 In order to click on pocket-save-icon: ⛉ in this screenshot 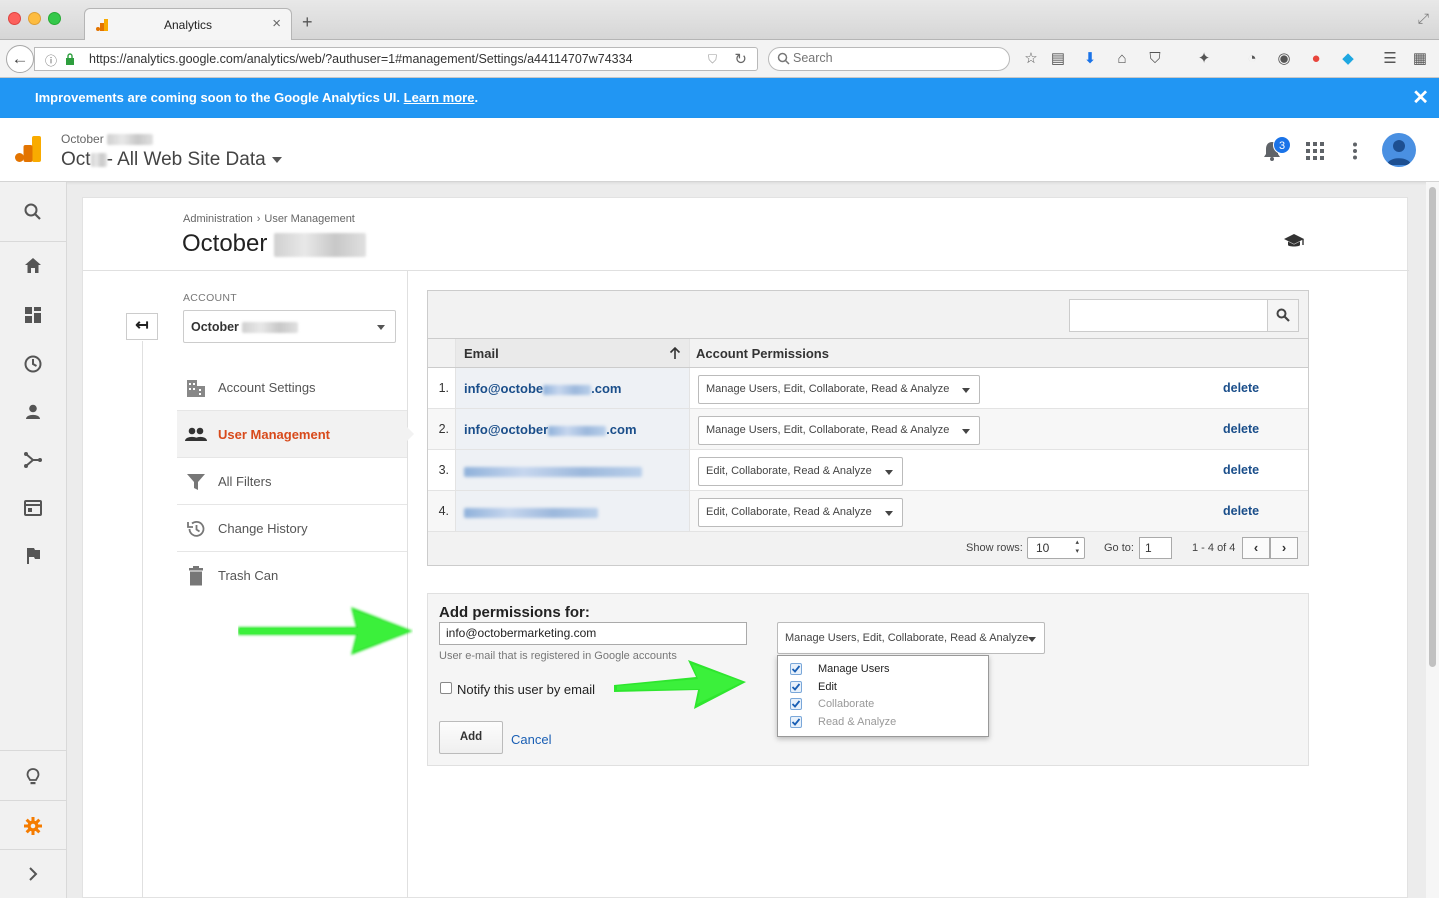, I will do `click(1155, 59)`.